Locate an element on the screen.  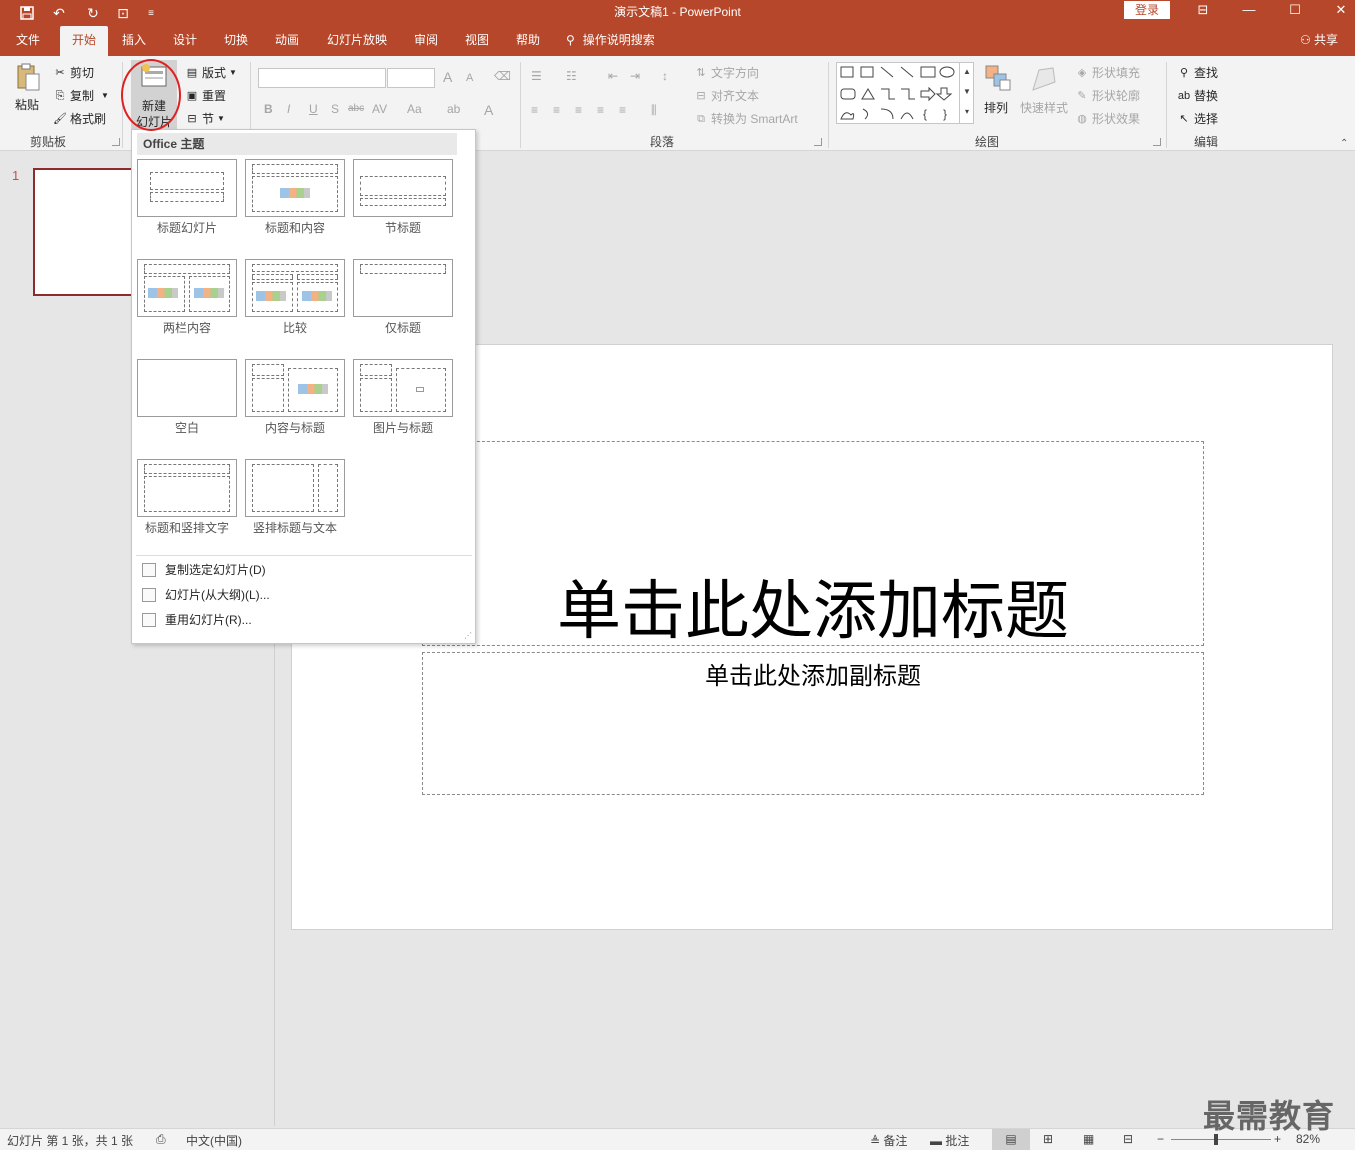
replace-button: ab 替换 is located at coordinates (1197, 95).